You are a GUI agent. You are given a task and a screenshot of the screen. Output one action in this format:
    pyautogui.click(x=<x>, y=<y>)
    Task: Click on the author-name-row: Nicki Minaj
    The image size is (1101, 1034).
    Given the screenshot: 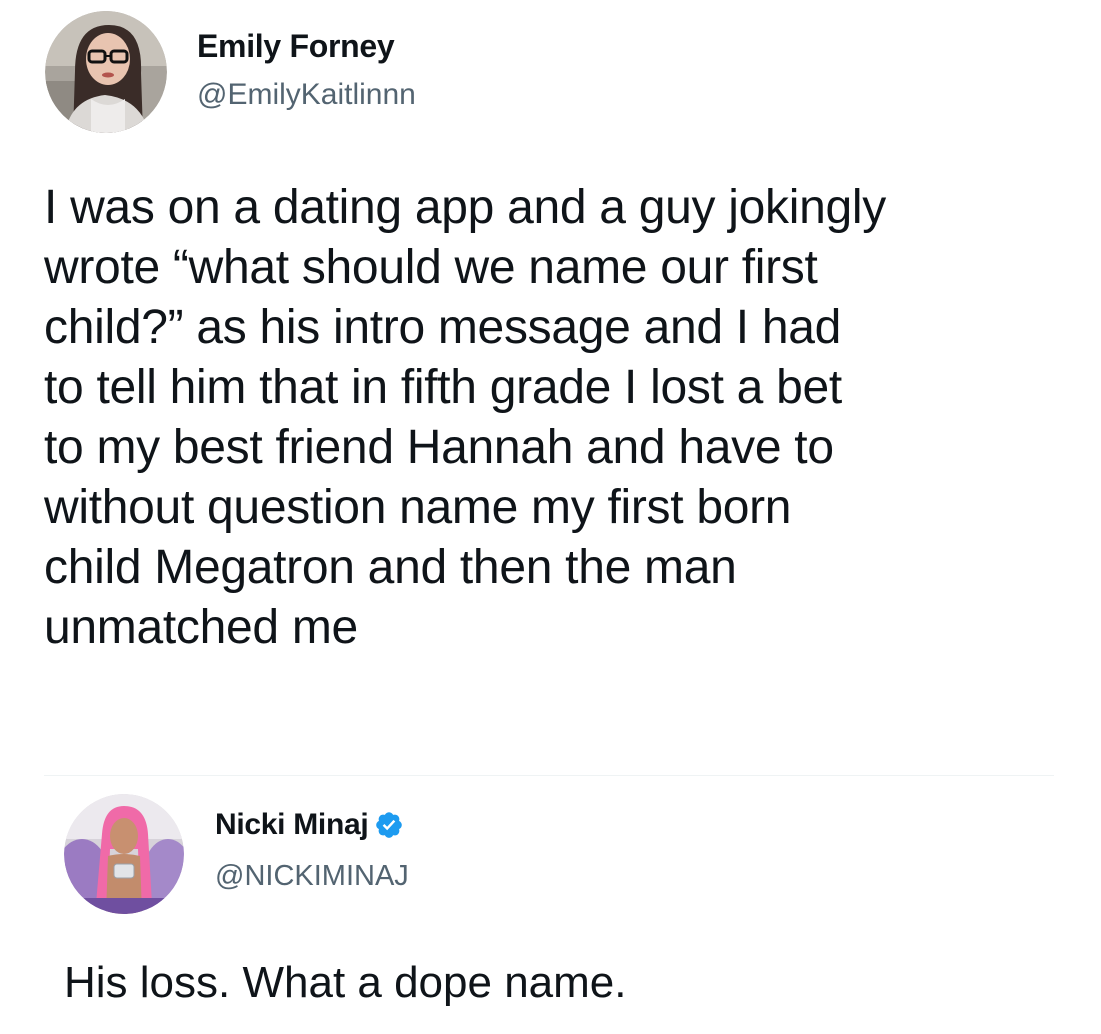 What is the action you would take?
    pyautogui.click(x=309, y=825)
    